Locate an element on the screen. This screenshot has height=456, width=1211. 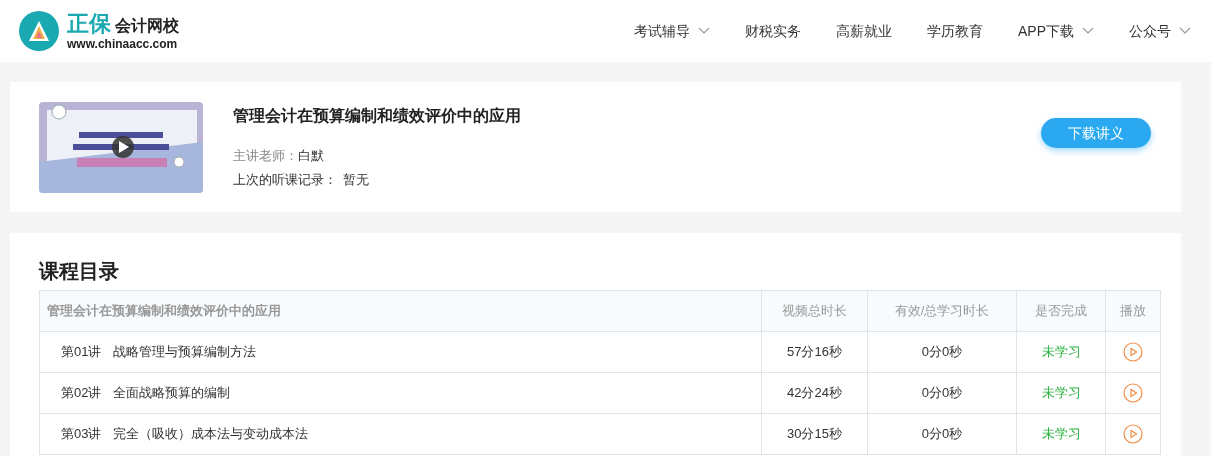
duration-cell: 57分16秒 is located at coordinates (814, 352).